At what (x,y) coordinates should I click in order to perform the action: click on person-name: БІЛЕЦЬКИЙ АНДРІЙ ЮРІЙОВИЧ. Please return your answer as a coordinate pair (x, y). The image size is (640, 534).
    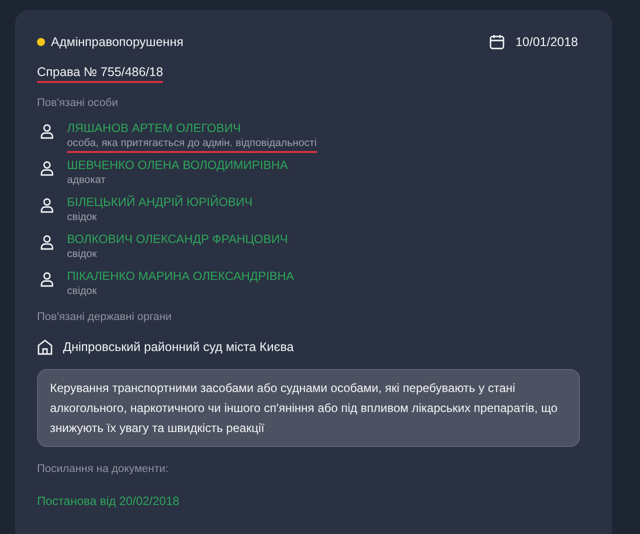
    Looking at the image, I should click on (160, 202).